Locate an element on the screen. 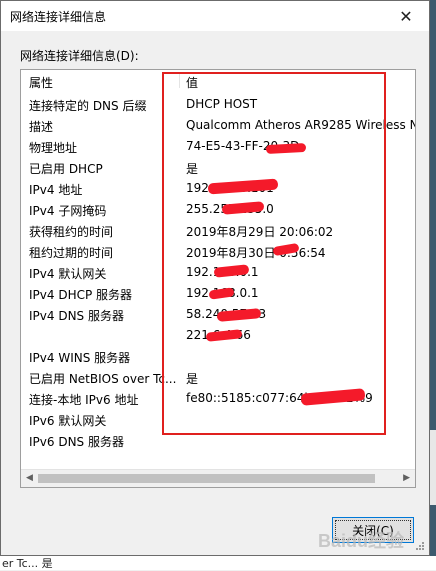 The image size is (436, 571). list-row: 租约过期的时间 2019年8月30日 0:56:54 is located at coordinates (218, 252).